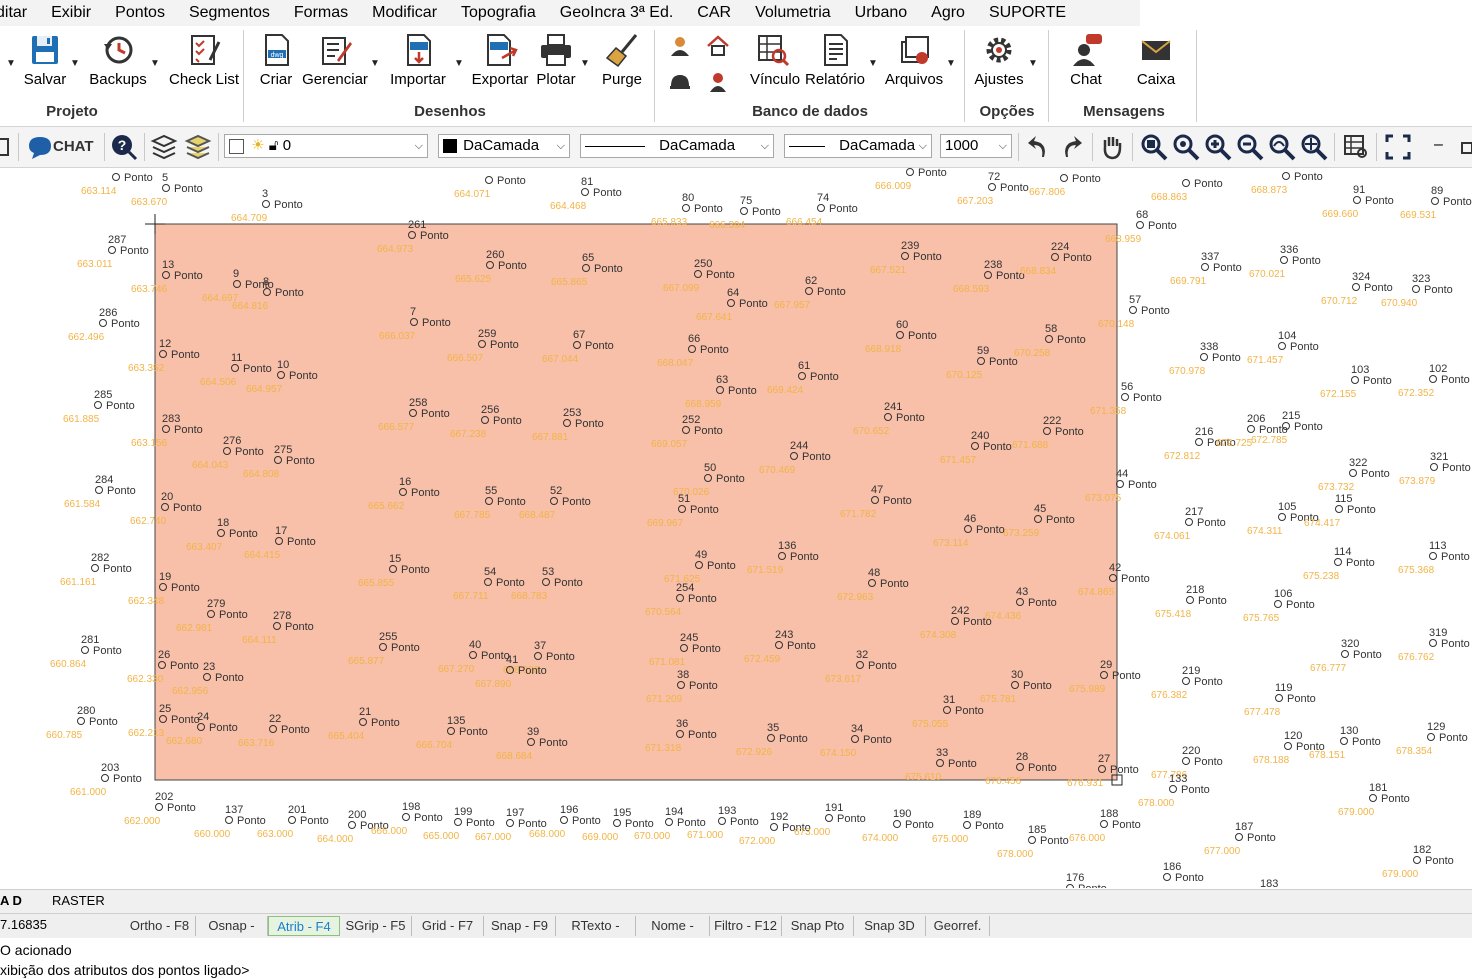  Describe the element at coordinates (498, 13) in the screenshot. I see `menu-topografia: Topografia` at that location.